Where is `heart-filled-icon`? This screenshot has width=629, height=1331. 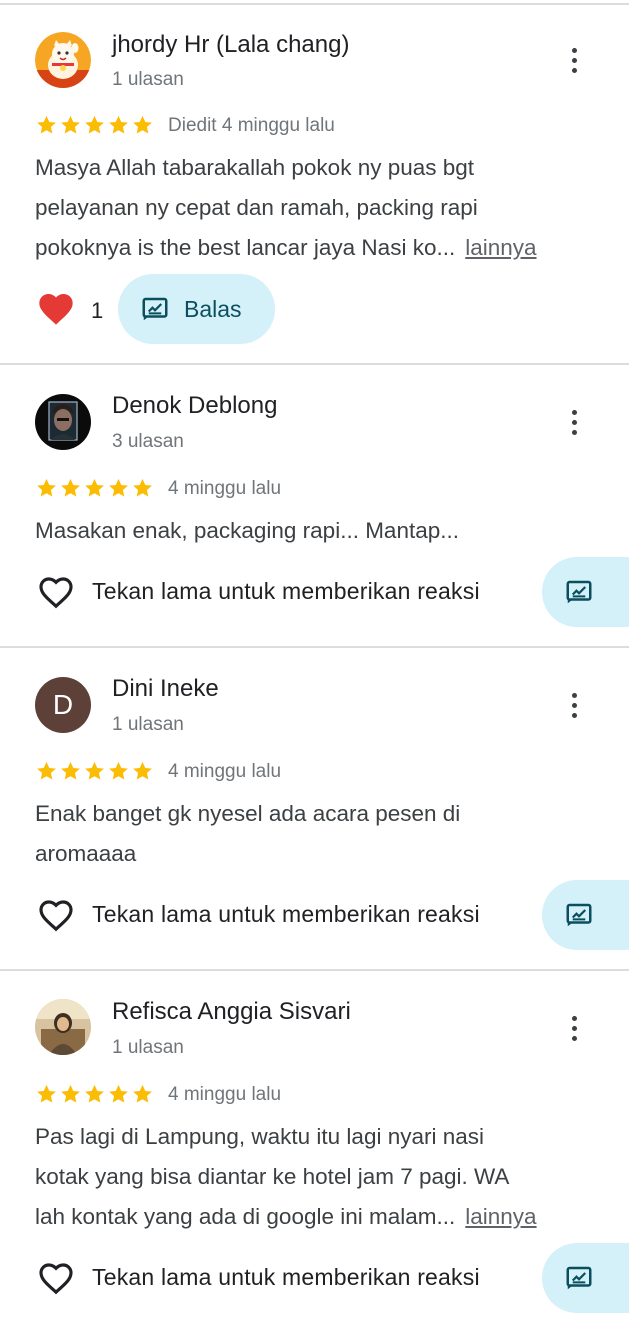 heart-filled-icon is located at coordinates (56, 309).